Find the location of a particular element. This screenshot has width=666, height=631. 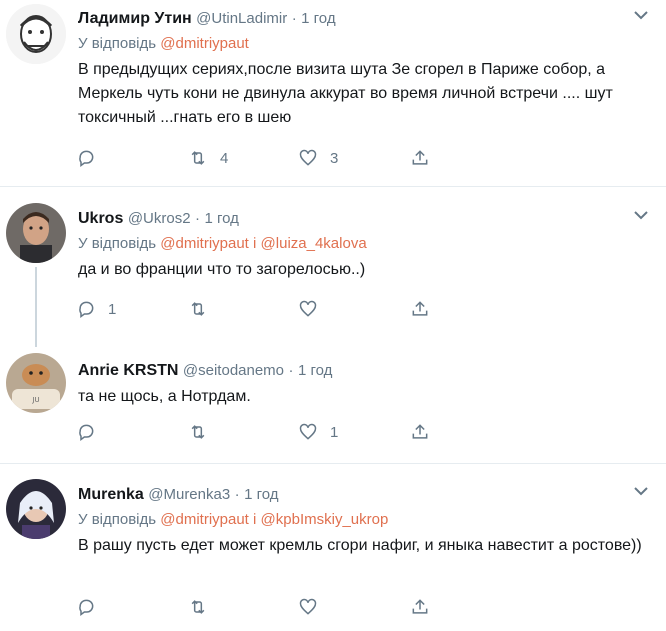

tweet-text: да и во франции что то загорелосью..) is located at coordinates (222, 269).